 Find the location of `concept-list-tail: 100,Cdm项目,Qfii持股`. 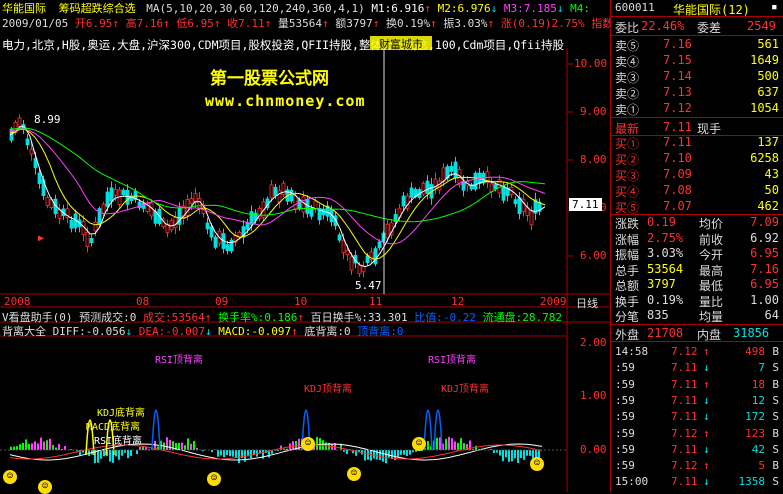

concept-list-tail: 100,Cdm项目,Qfii持股 is located at coordinates (499, 45).